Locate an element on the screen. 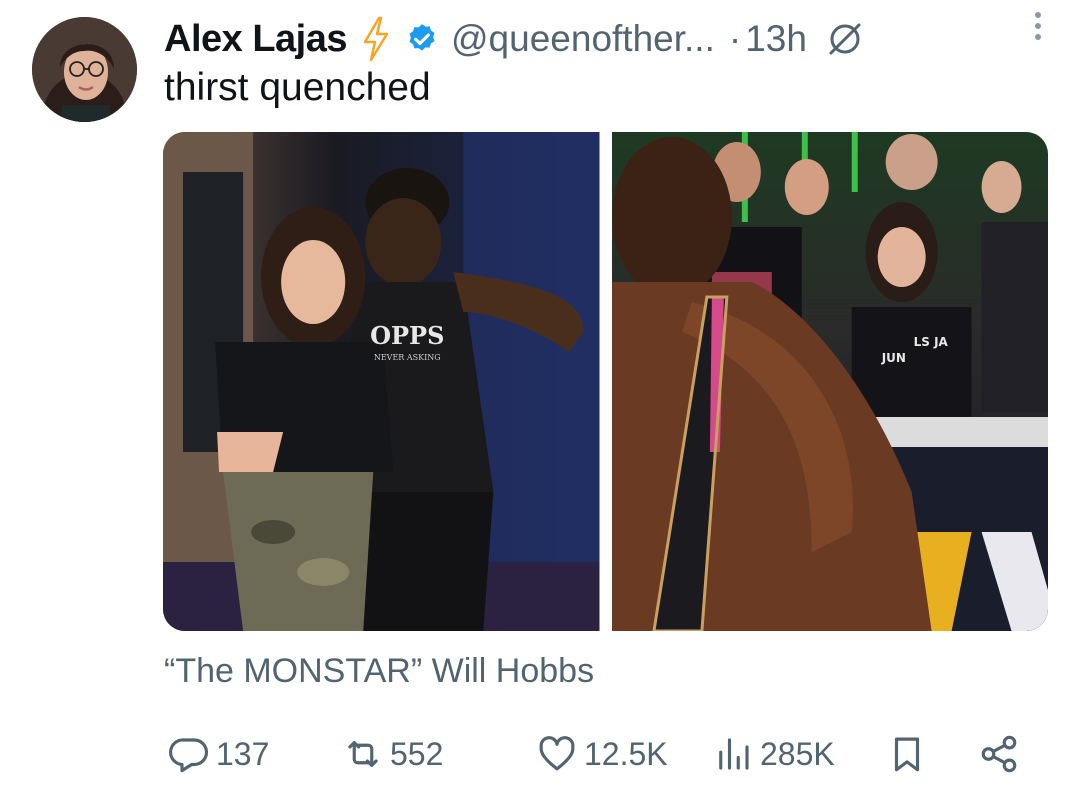  like-button: 12.5K is located at coordinates (602, 754).